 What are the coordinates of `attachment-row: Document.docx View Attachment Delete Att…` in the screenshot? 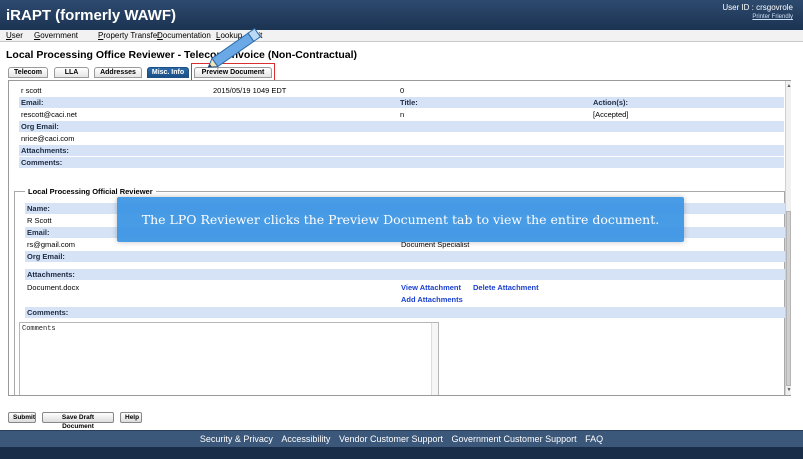 It's located at (407, 287).